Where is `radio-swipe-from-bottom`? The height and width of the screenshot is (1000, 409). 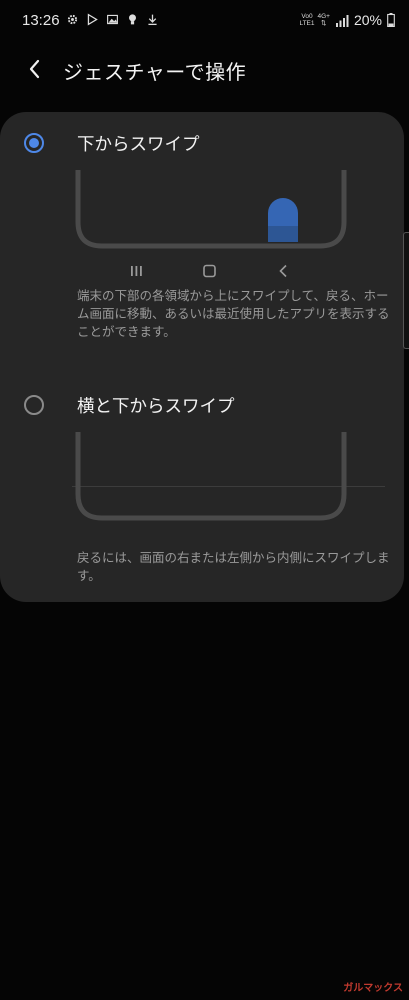
radio-swipe-from-bottom is located at coordinates (34, 143).